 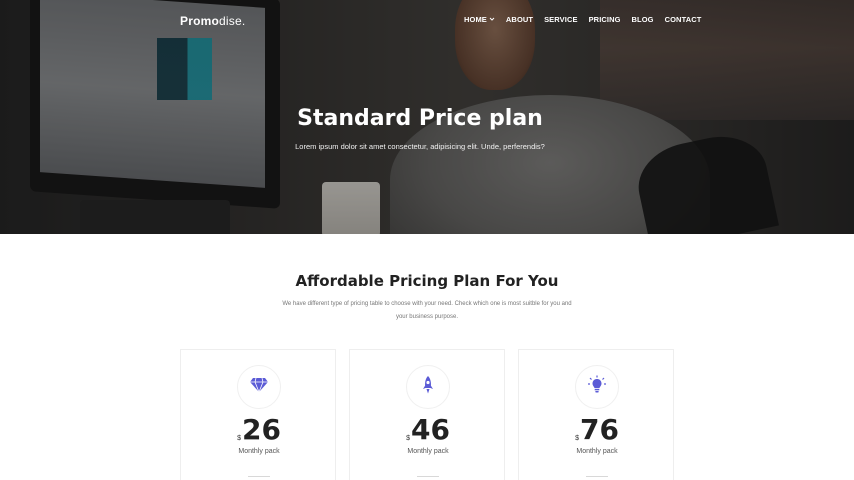 I want to click on nav-item-label: ABOUT, so click(x=519, y=19).